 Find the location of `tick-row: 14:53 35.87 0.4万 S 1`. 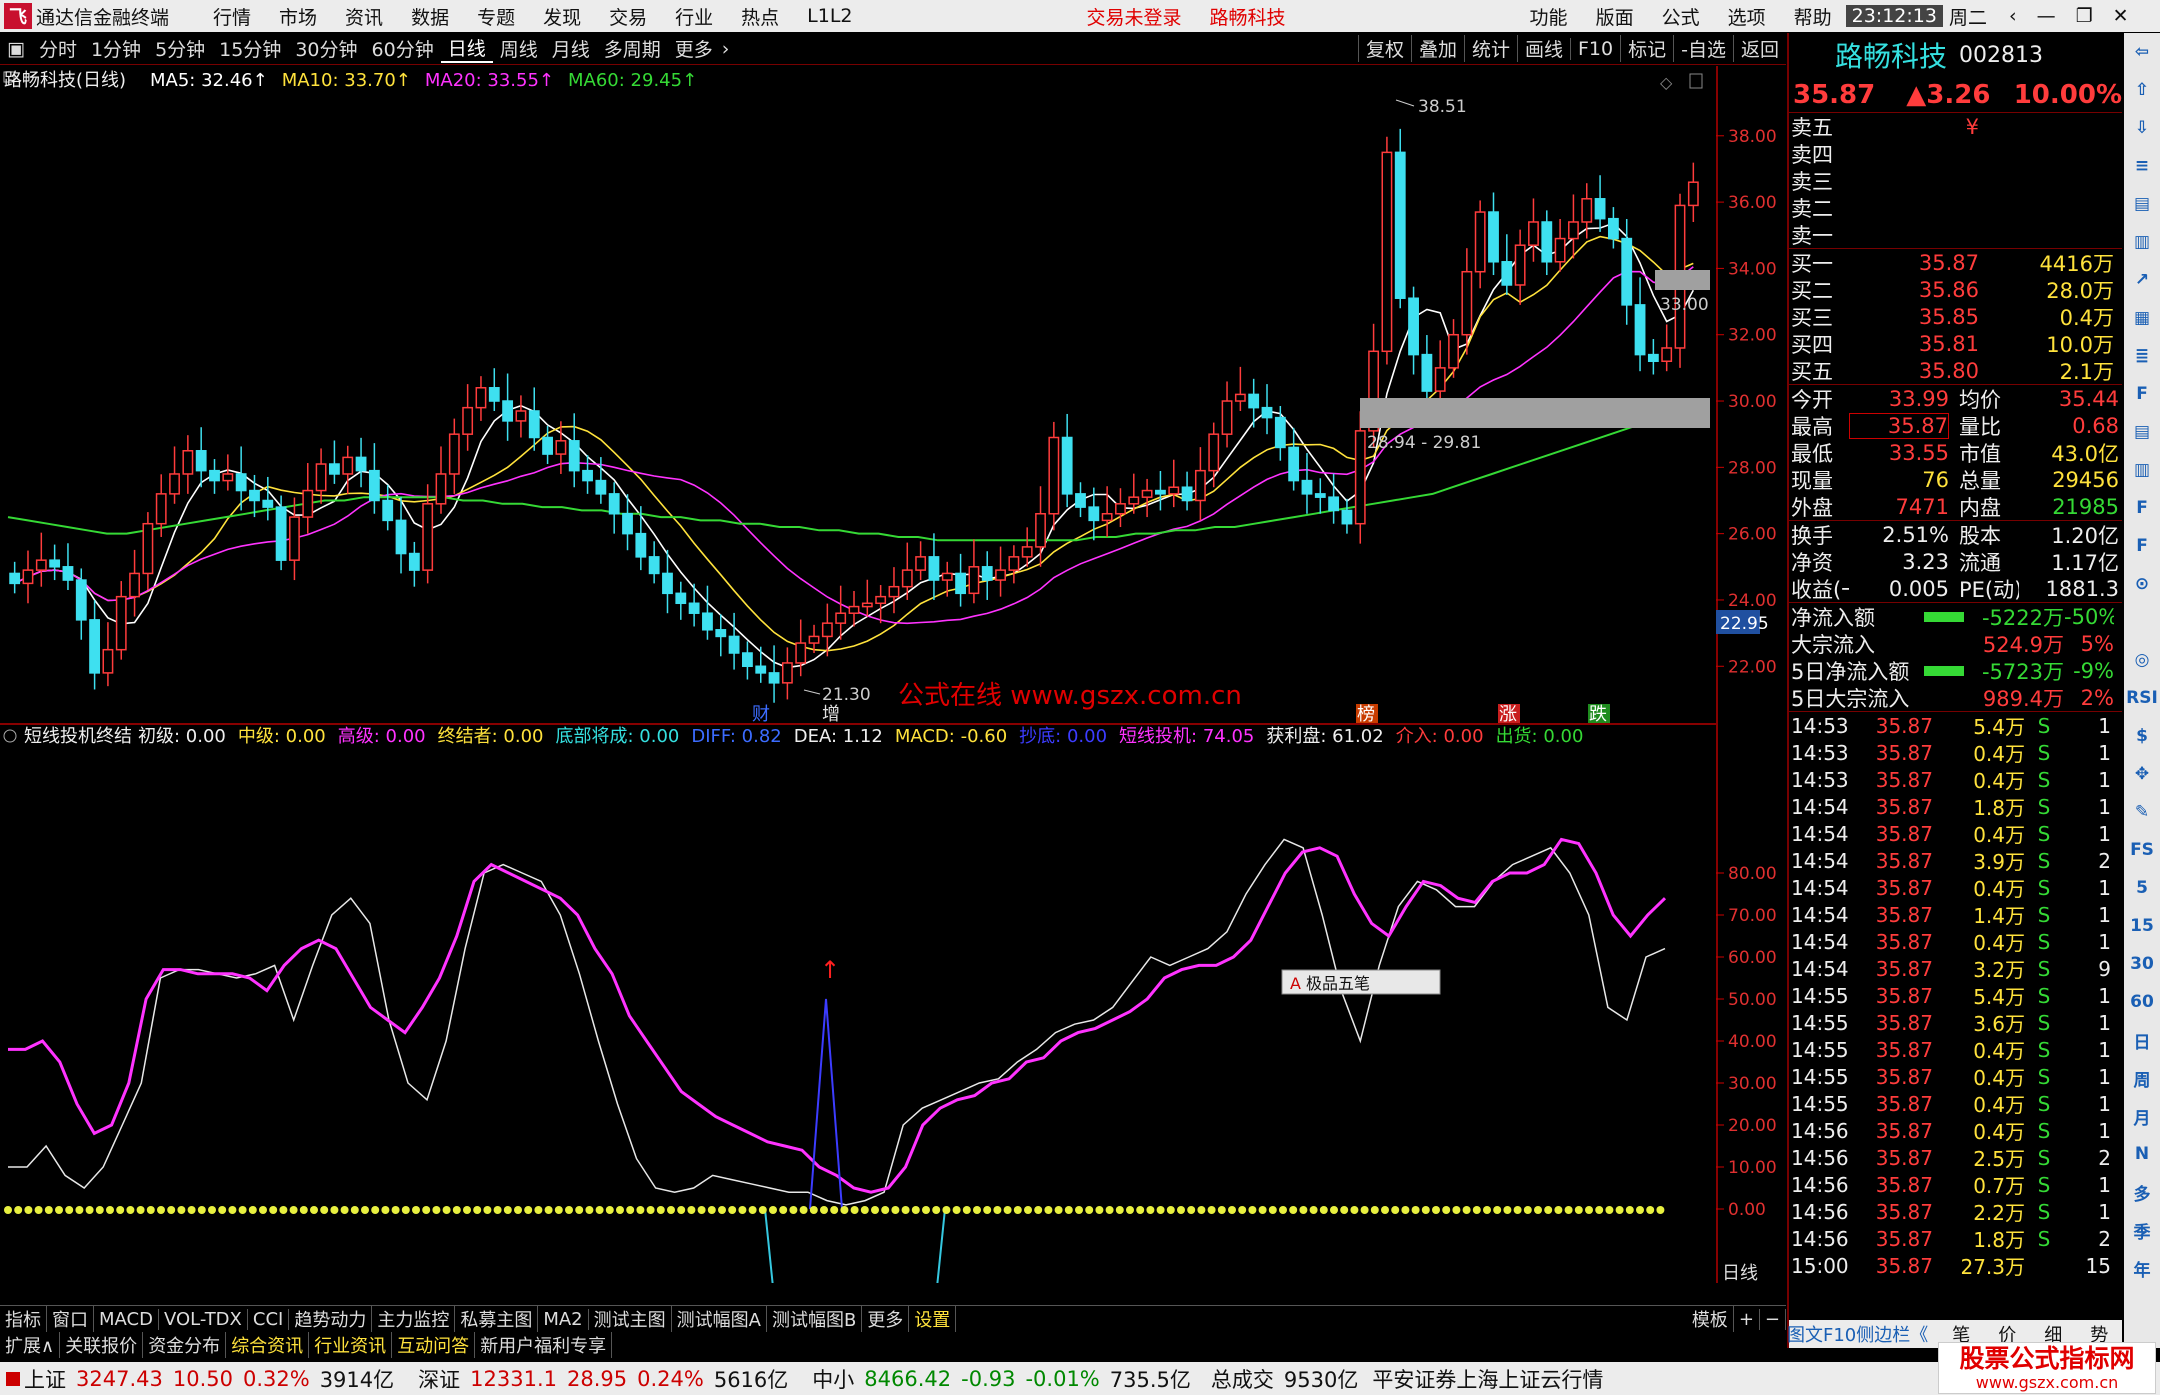

tick-row: 14:53 35.87 0.4万 S 1 is located at coordinates (1955, 753).